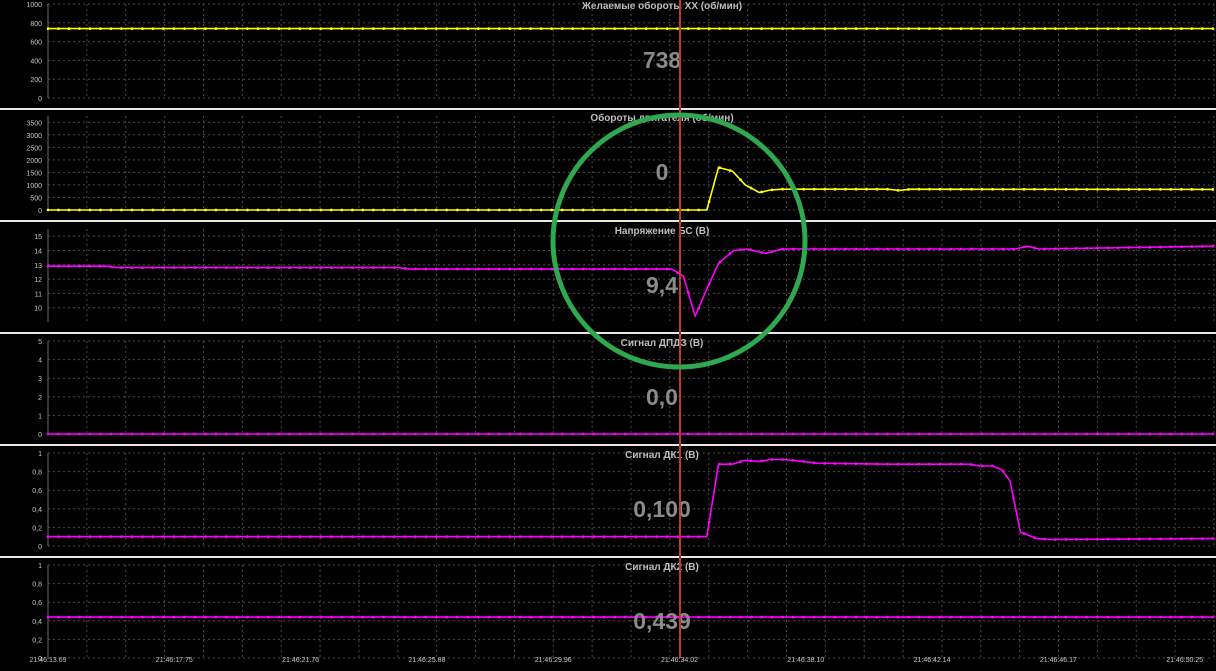 This screenshot has height=671, width=1216. What do you see at coordinates (631, 188) in the screenshot?
I see `series-line` at bounding box center [631, 188].